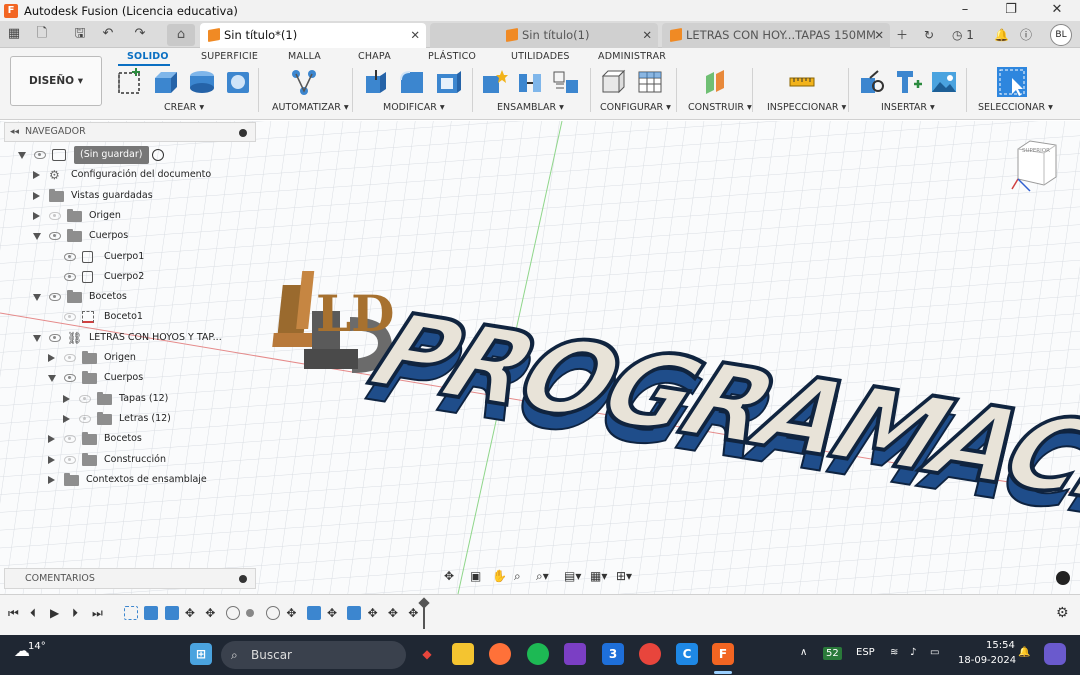 The width and height of the screenshot is (1080, 675). I want to click on add-comment-icon, so click(243, 579).